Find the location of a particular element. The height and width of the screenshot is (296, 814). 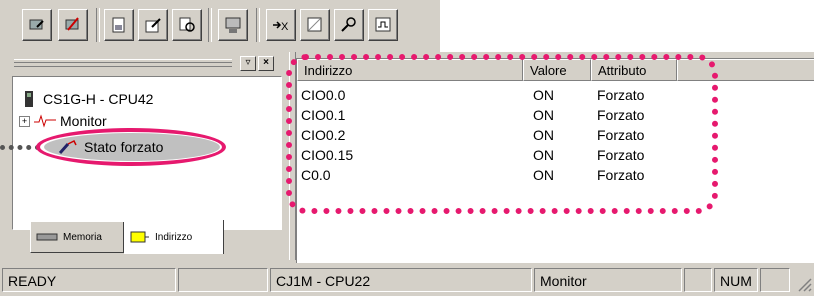

svg-text: X is located at coordinates (285, 27).